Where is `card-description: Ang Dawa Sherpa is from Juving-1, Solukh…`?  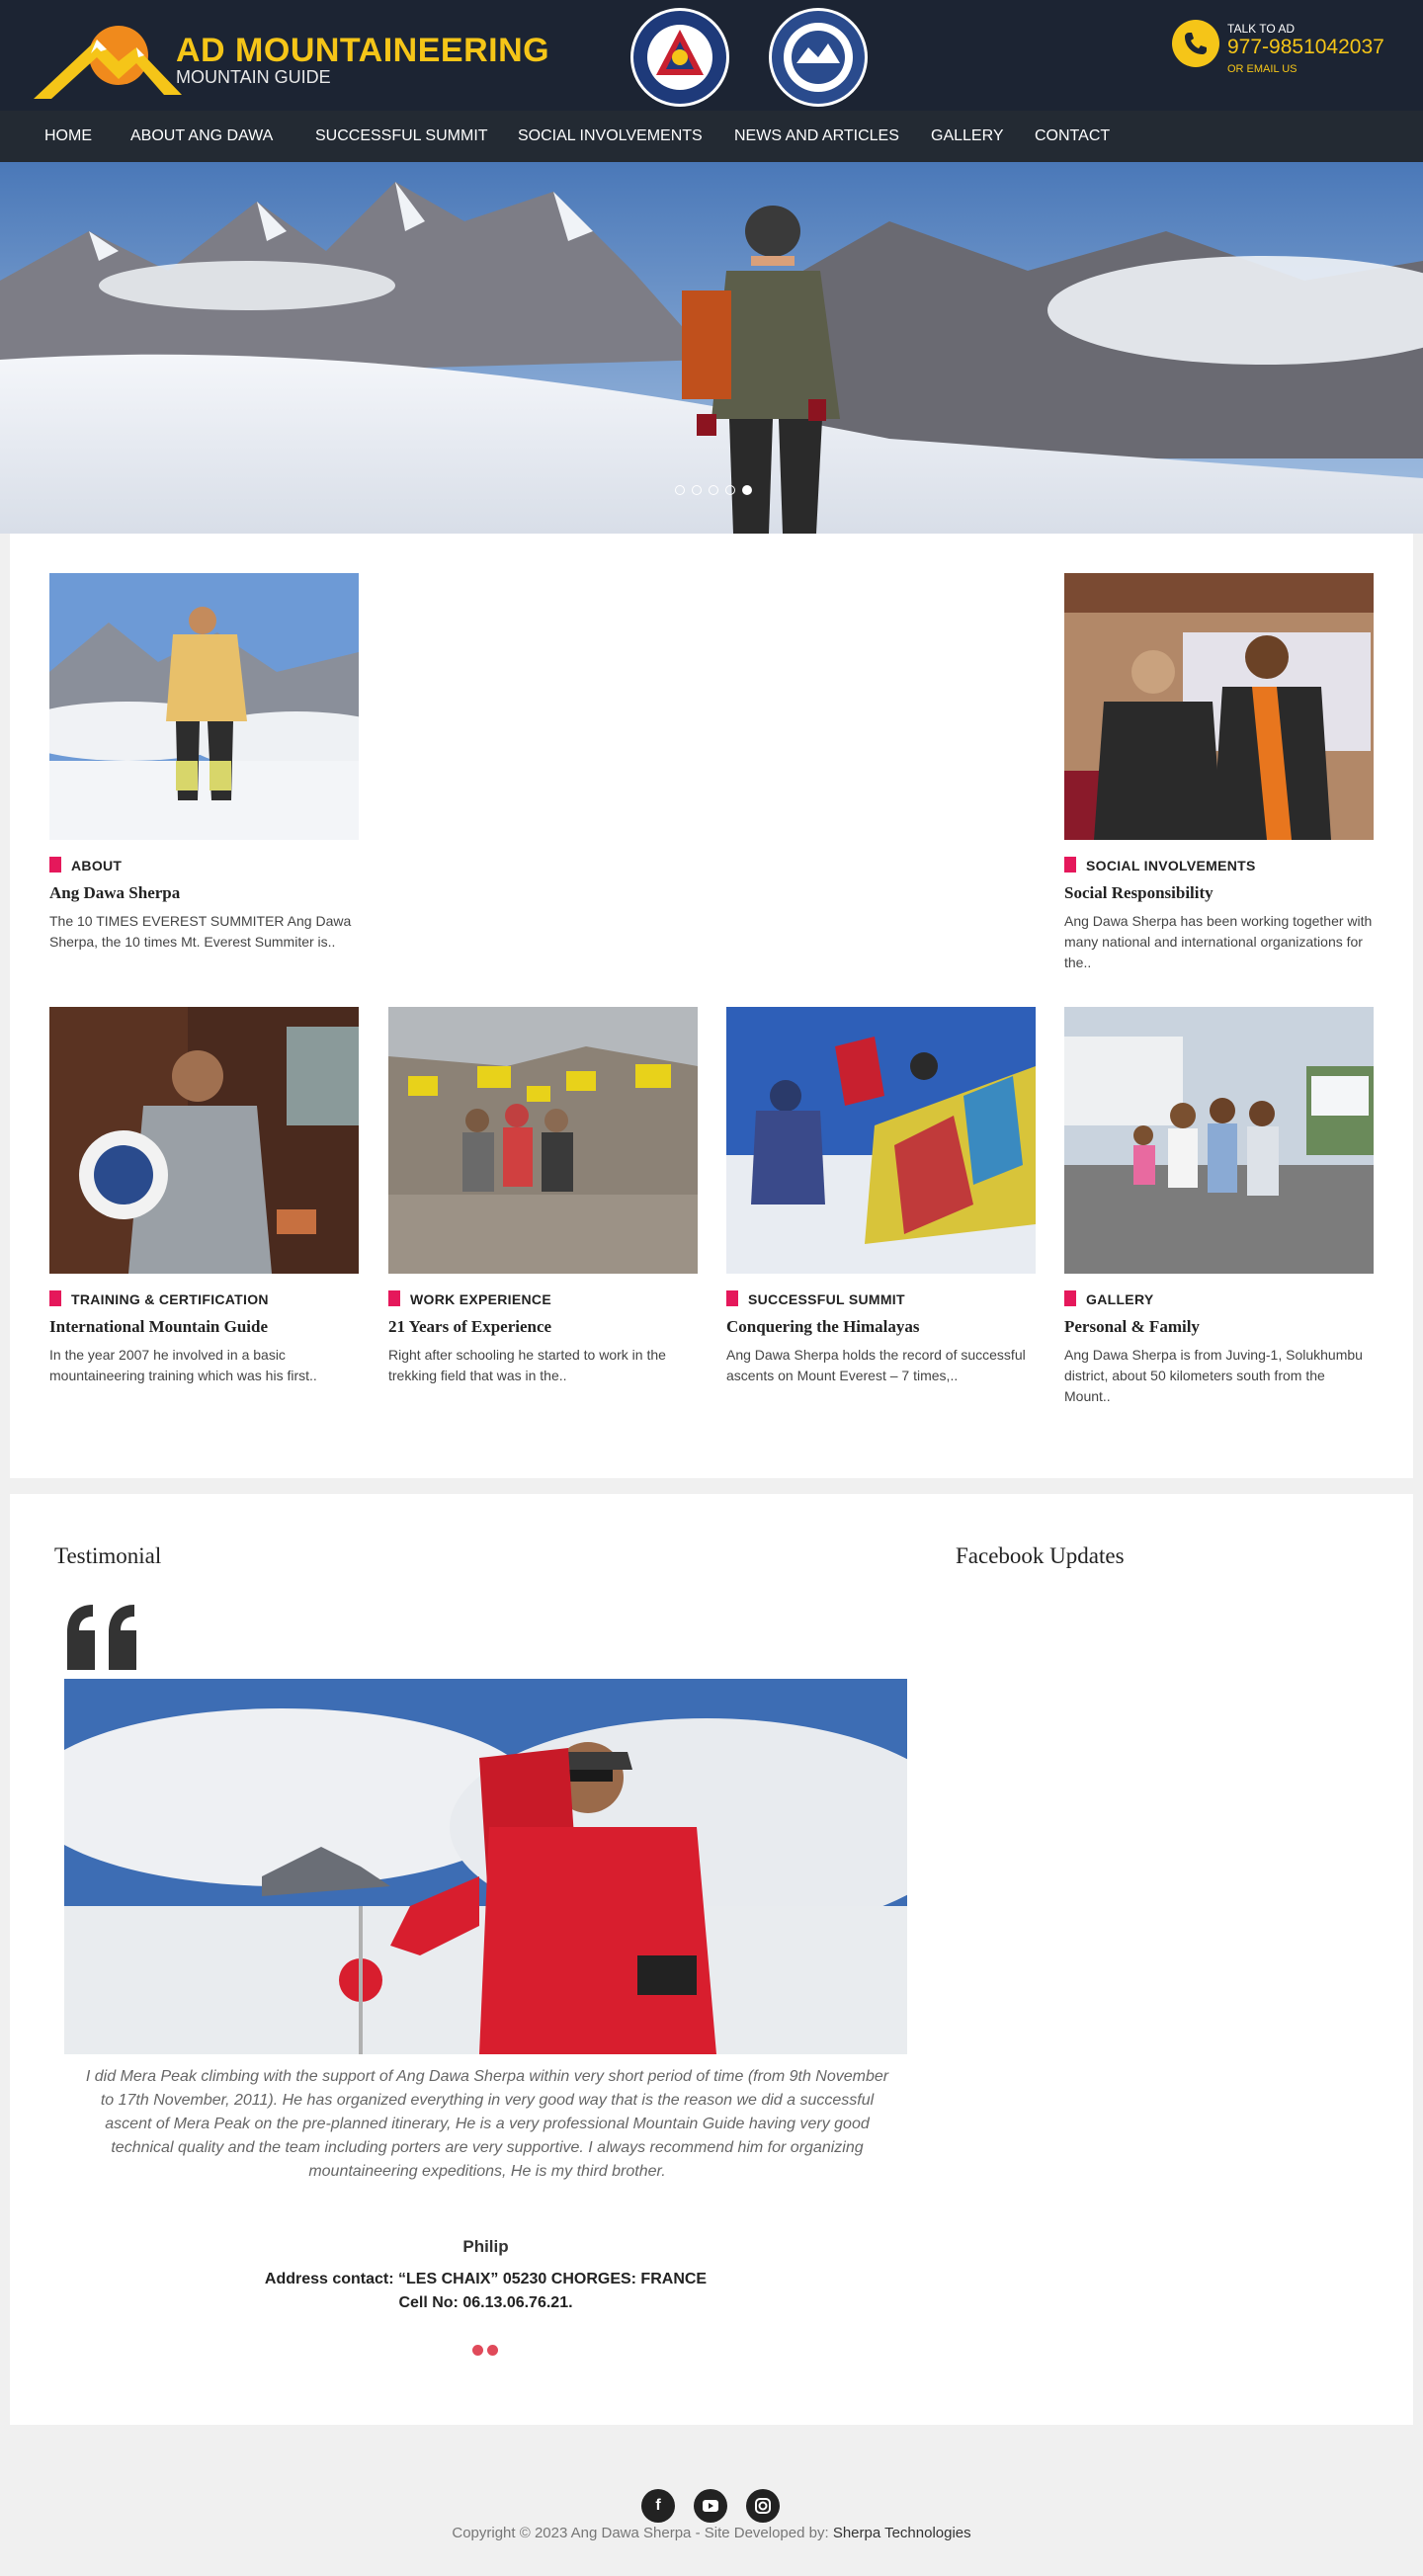
card-description: Ang Dawa Sherpa is from Juving-1, Solukh… is located at coordinates (1213, 1375).